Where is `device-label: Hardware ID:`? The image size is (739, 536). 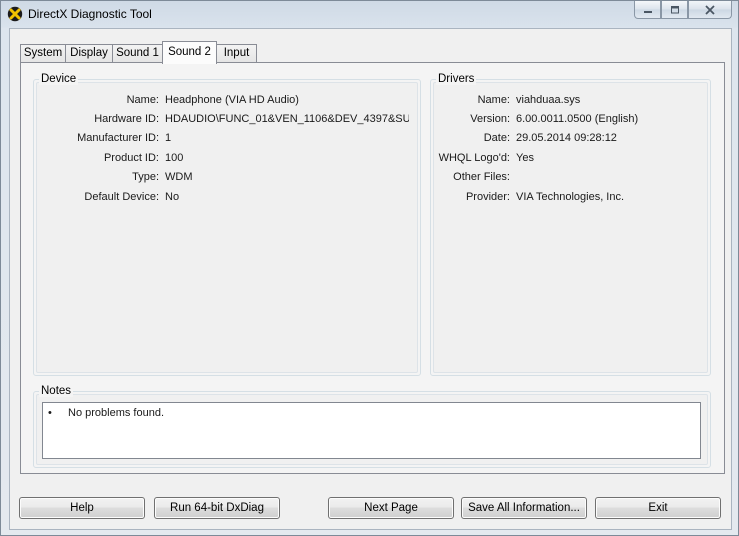
device-label: Hardware ID: is located at coordinates (126, 119).